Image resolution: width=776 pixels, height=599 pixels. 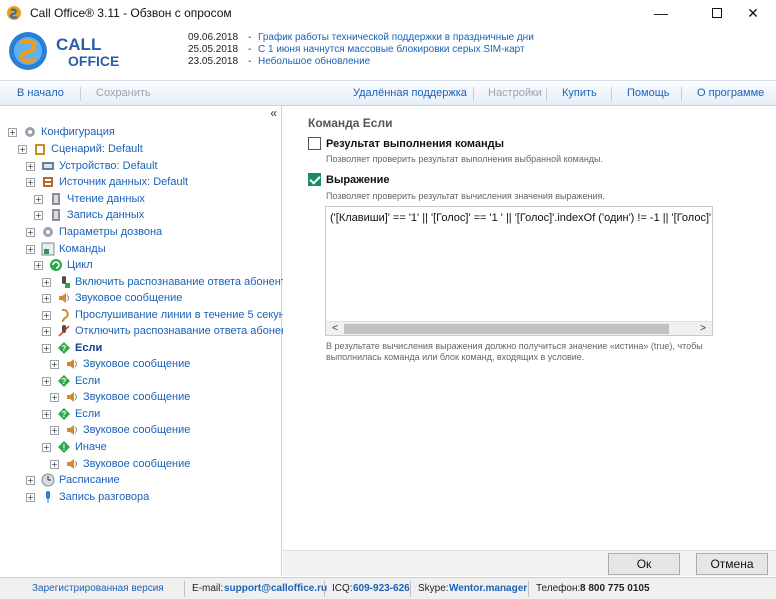 I want to click on option-label: Выражение, so click(x=358, y=179).